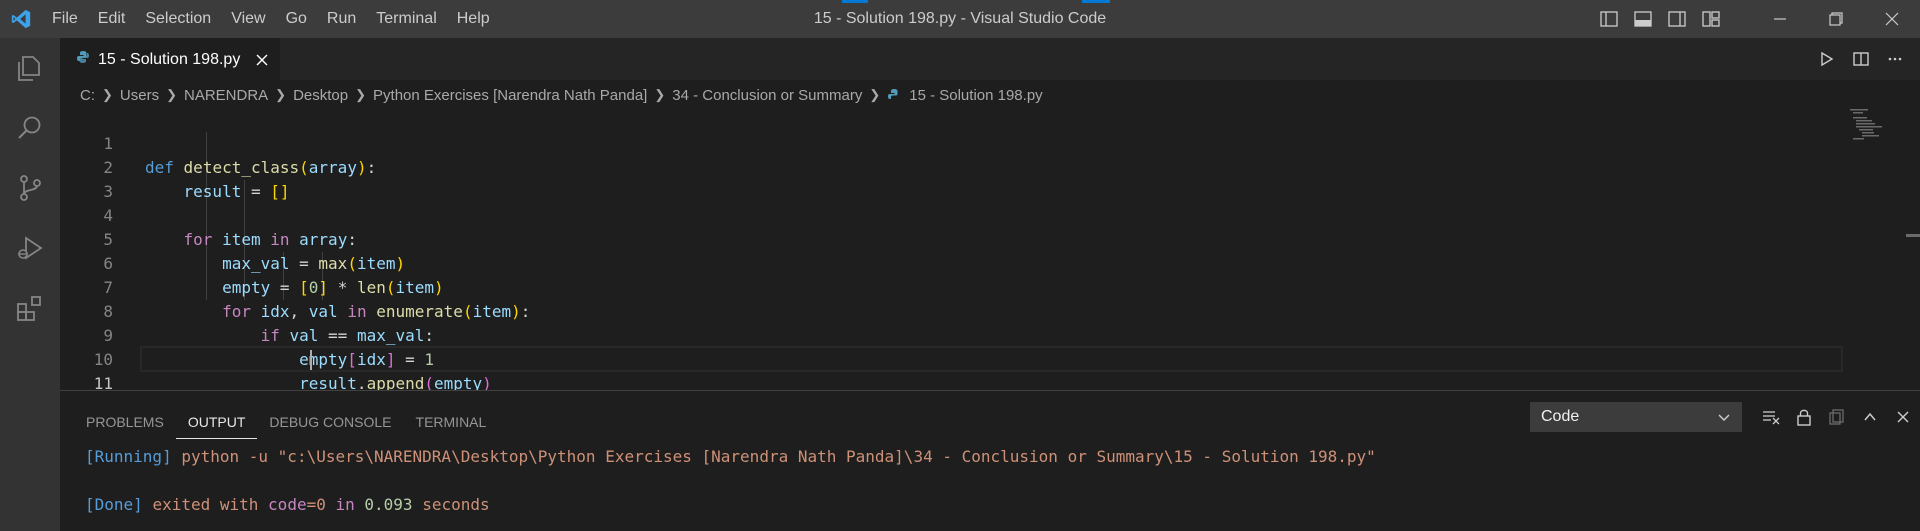 This screenshot has height=531, width=1920. Describe the element at coordinates (311, 360) in the screenshot. I see `text-caret` at that location.